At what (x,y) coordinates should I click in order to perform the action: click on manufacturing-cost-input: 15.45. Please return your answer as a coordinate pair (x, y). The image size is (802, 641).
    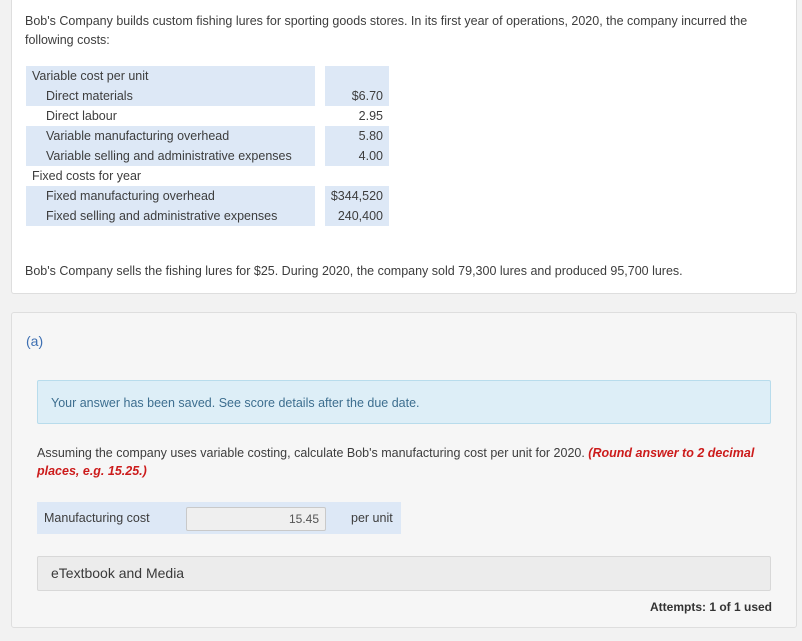
    Looking at the image, I should click on (256, 519).